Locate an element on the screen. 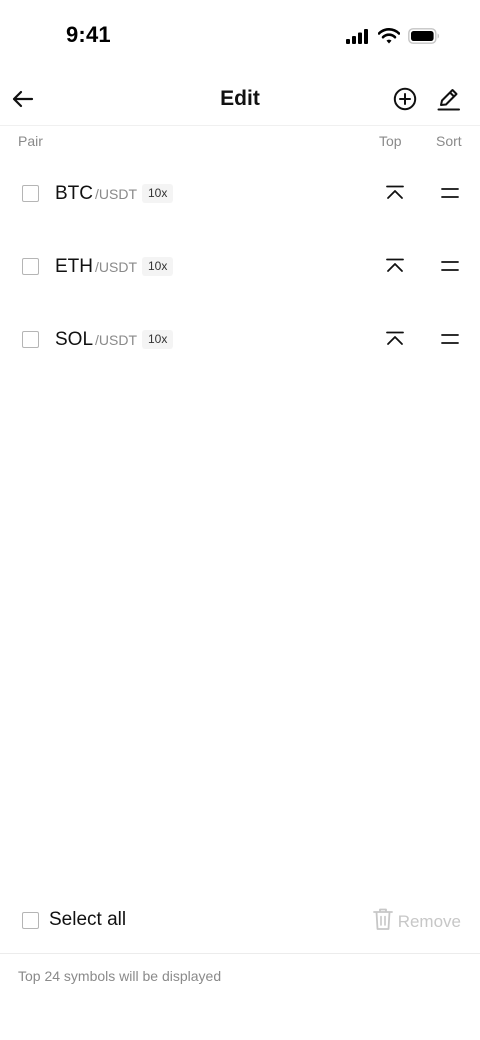  select-all-toggle: Select all is located at coordinates (74, 920).